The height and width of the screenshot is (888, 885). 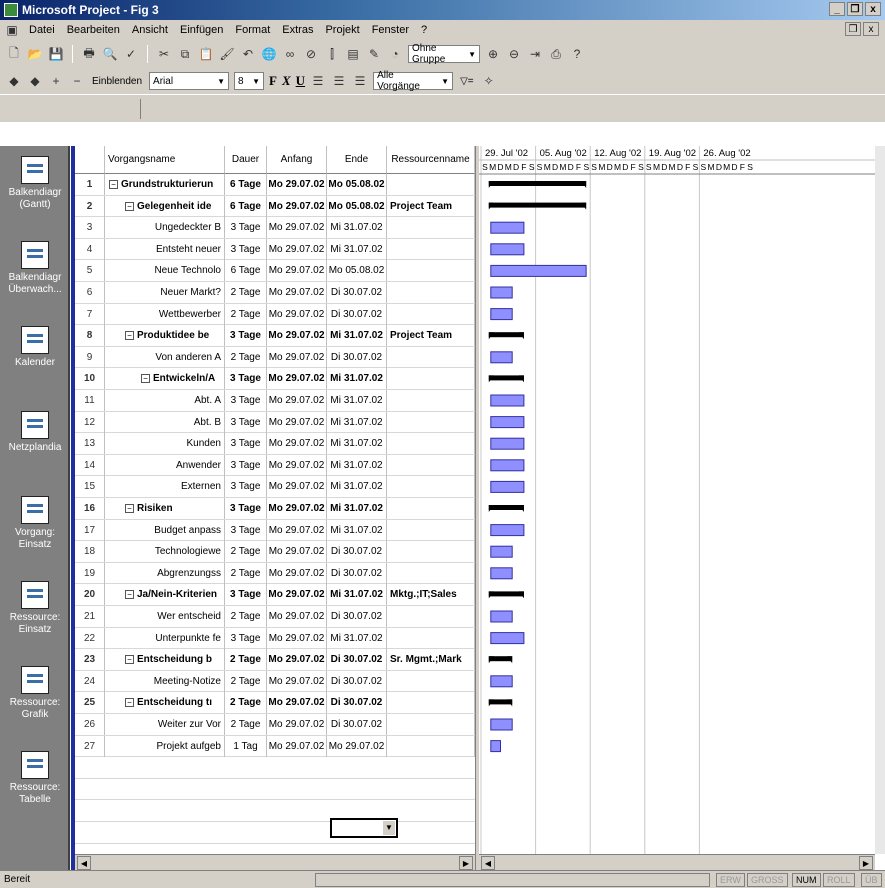 What do you see at coordinates (165, 249) in the screenshot?
I see `task-name-cell: Entsteht neuer` at bounding box center [165, 249].